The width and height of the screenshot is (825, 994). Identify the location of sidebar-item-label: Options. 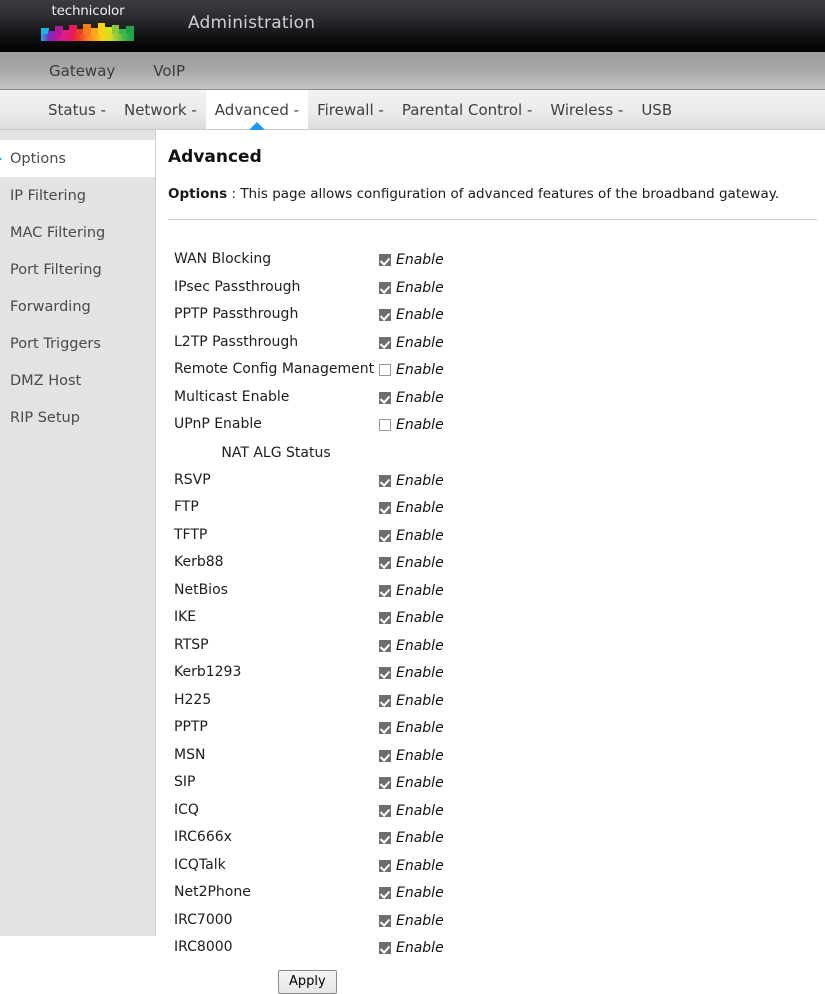
(38, 158).